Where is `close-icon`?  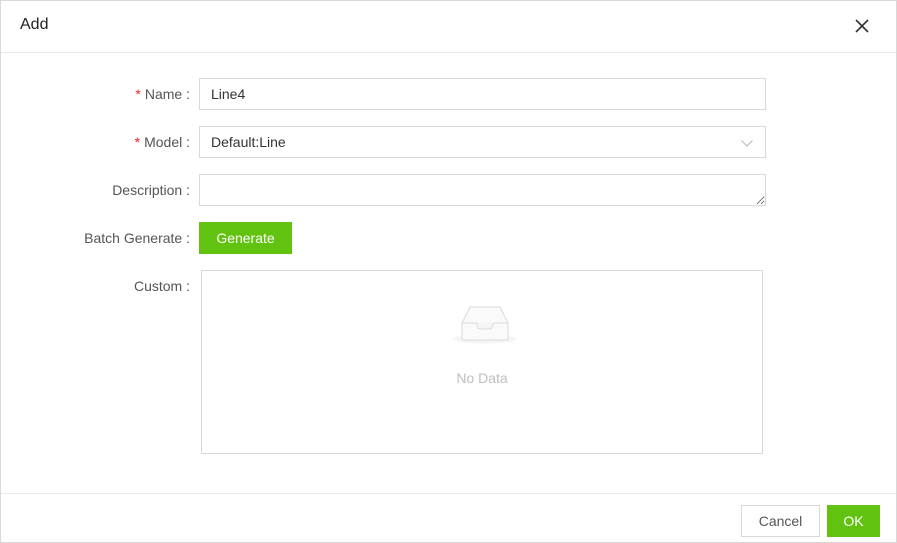 close-icon is located at coordinates (862, 26).